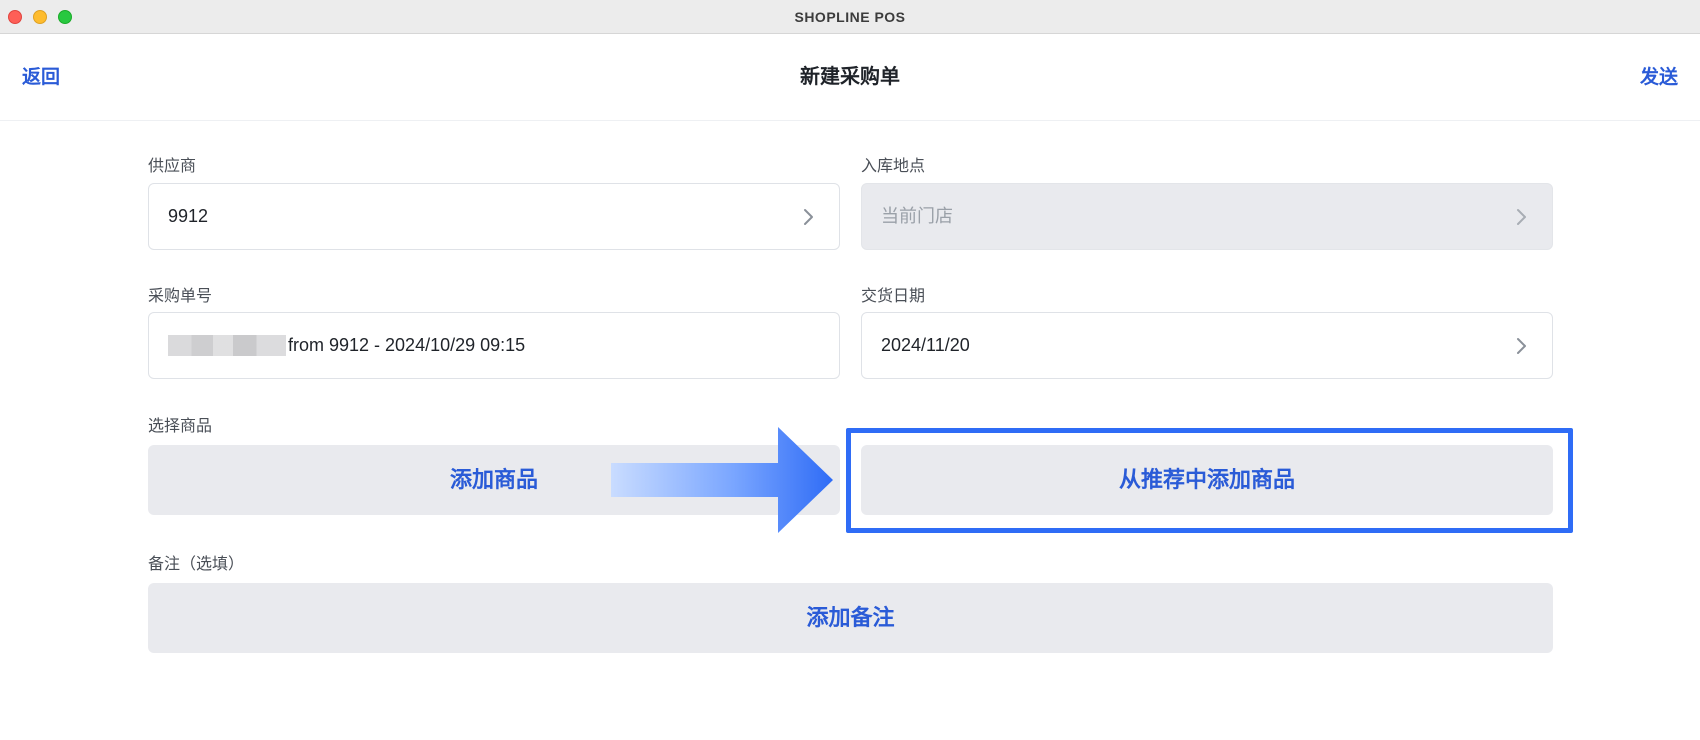 This screenshot has width=1700, height=740. I want to click on delivery-date-value: 2024/11/20, so click(925, 345).